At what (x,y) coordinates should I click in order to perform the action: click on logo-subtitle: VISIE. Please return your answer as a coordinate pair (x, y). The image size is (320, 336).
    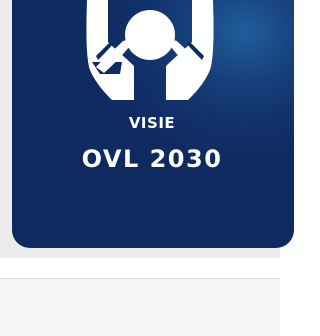
    Looking at the image, I should click on (152, 123).